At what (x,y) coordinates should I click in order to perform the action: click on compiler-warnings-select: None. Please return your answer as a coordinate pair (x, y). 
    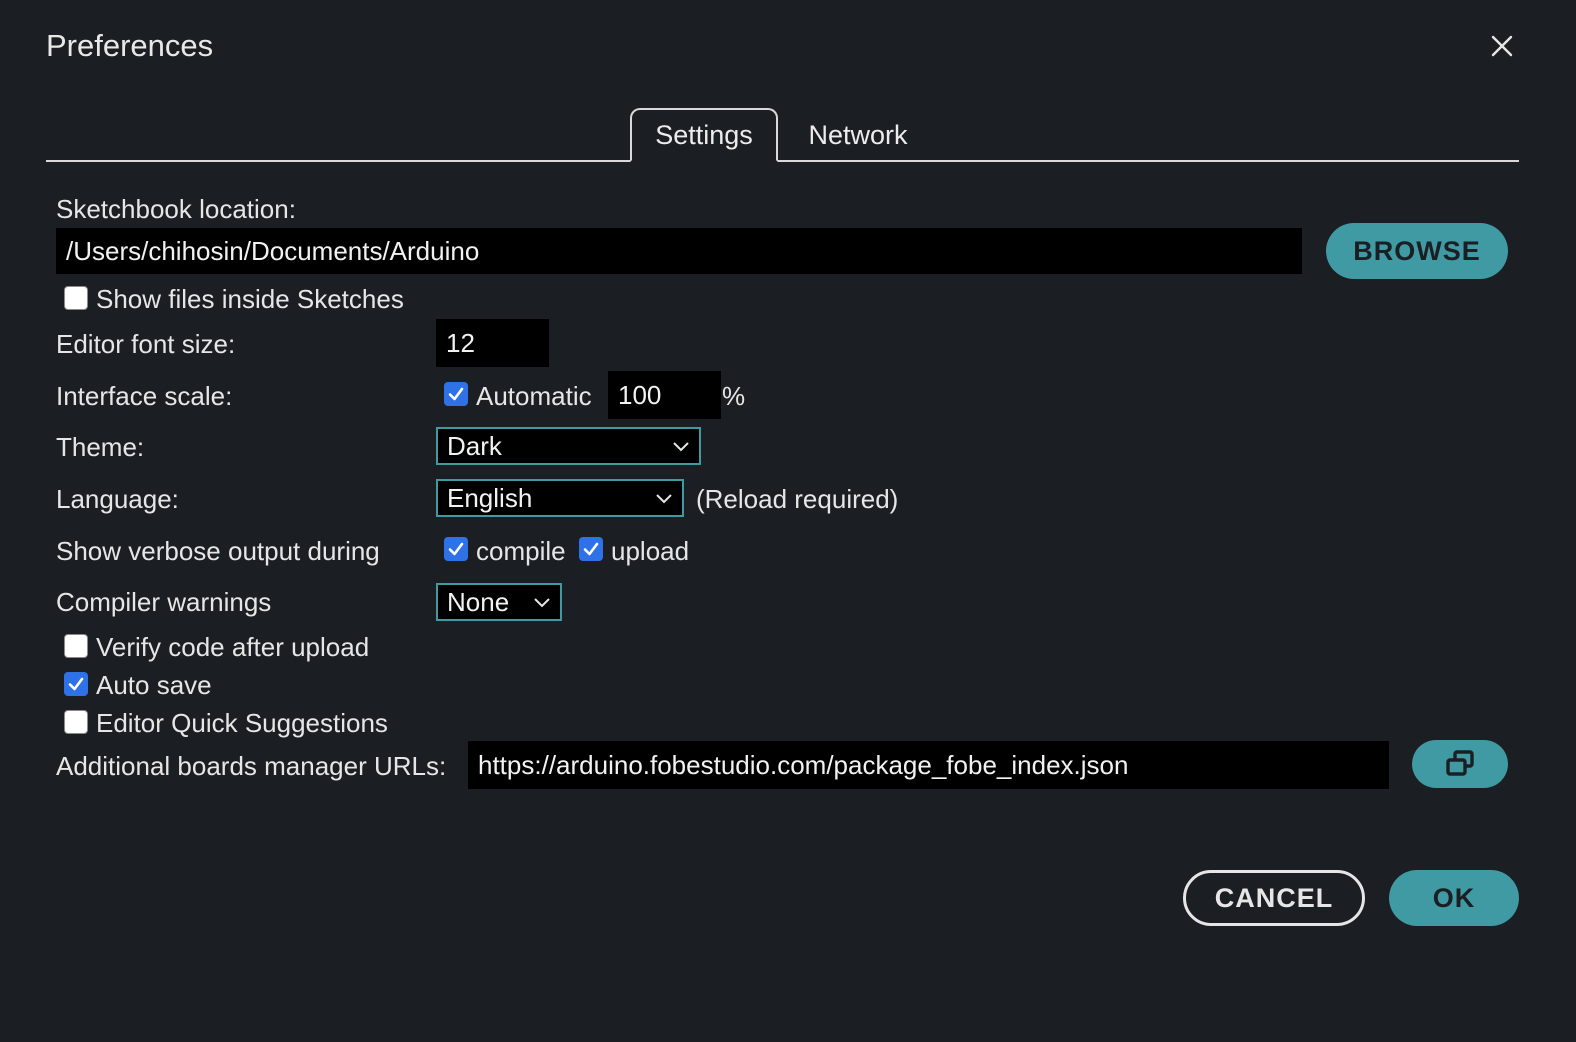
    Looking at the image, I should click on (499, 602).